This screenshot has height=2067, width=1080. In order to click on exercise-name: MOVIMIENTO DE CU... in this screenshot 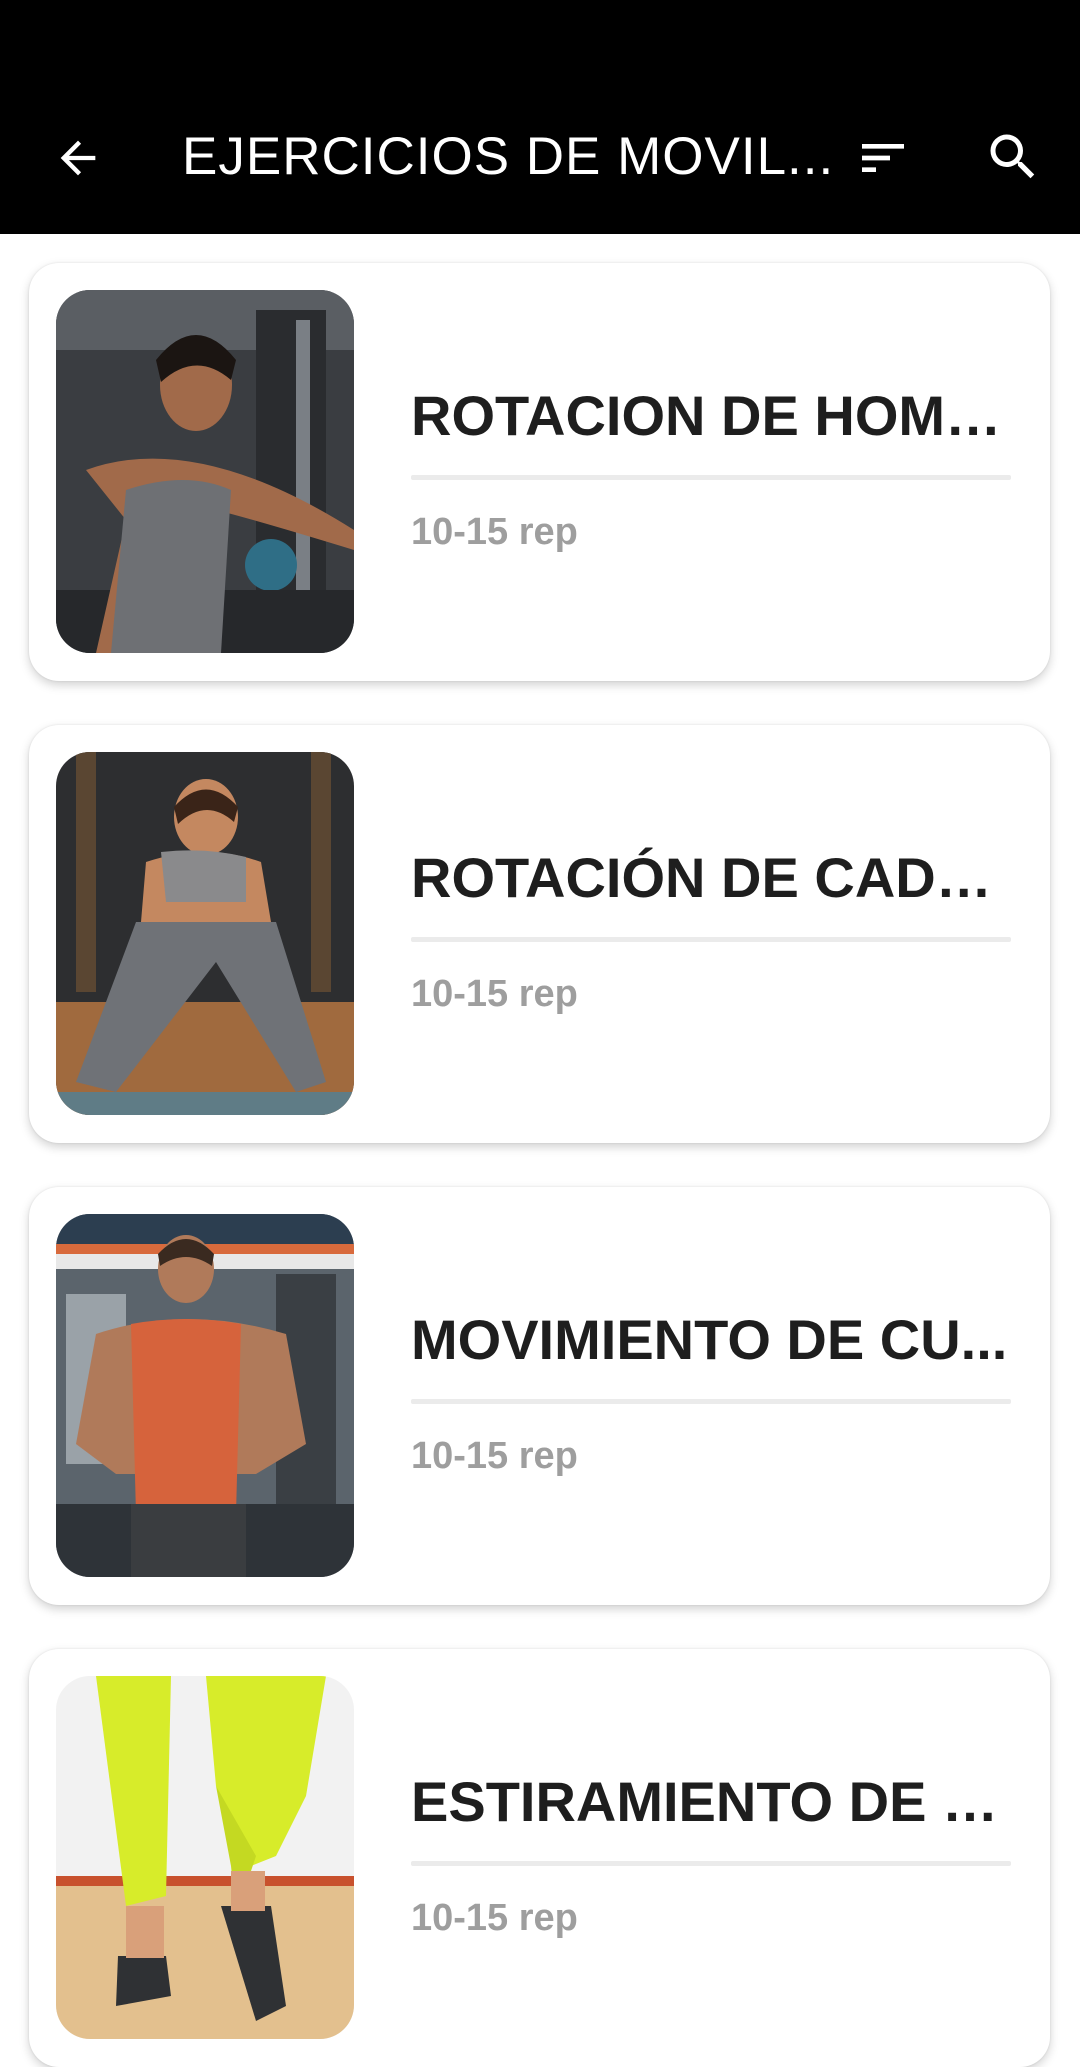, I will do `click(709, 1339)`.